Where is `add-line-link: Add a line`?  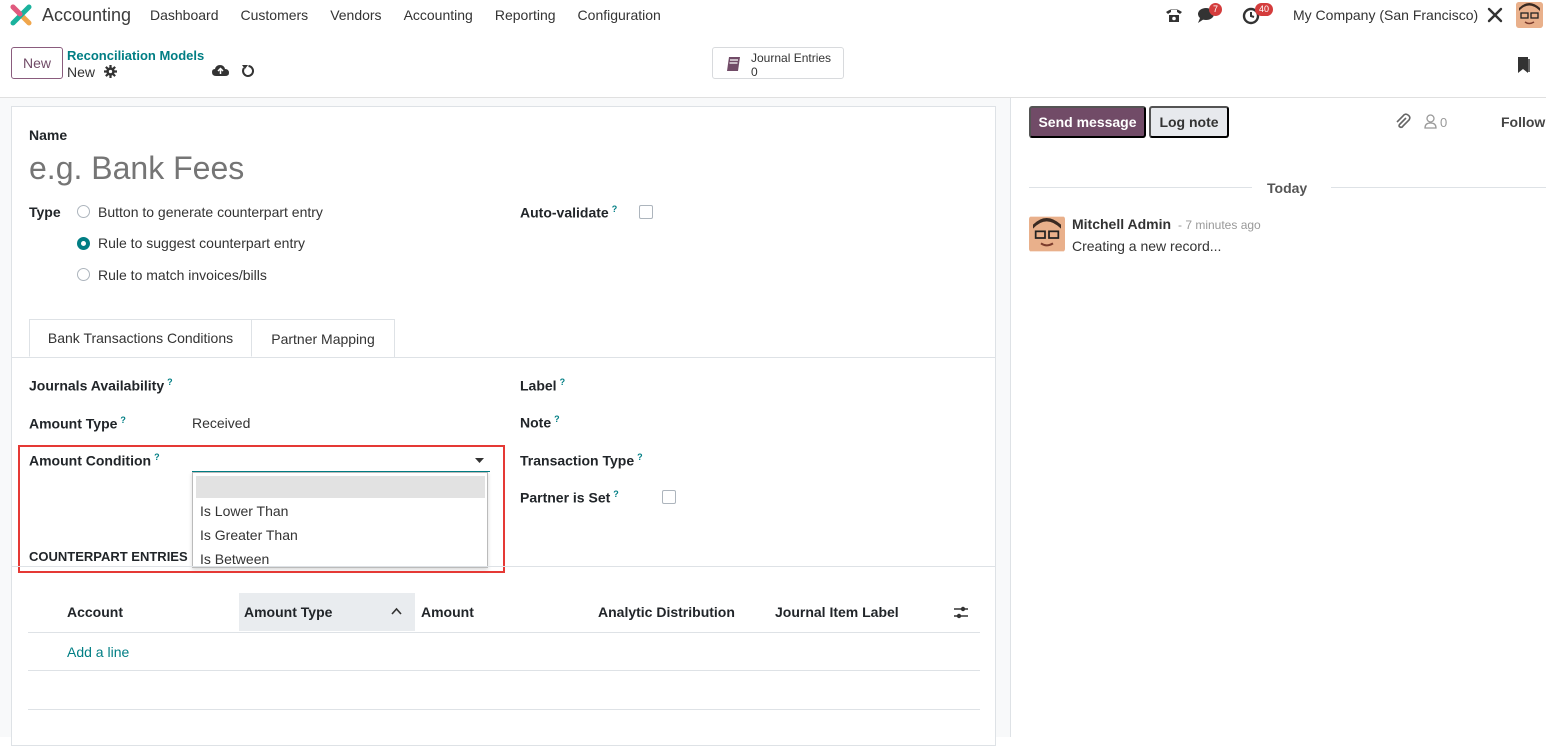 add-line-link: Add a line is located at coordinates (98, 652).